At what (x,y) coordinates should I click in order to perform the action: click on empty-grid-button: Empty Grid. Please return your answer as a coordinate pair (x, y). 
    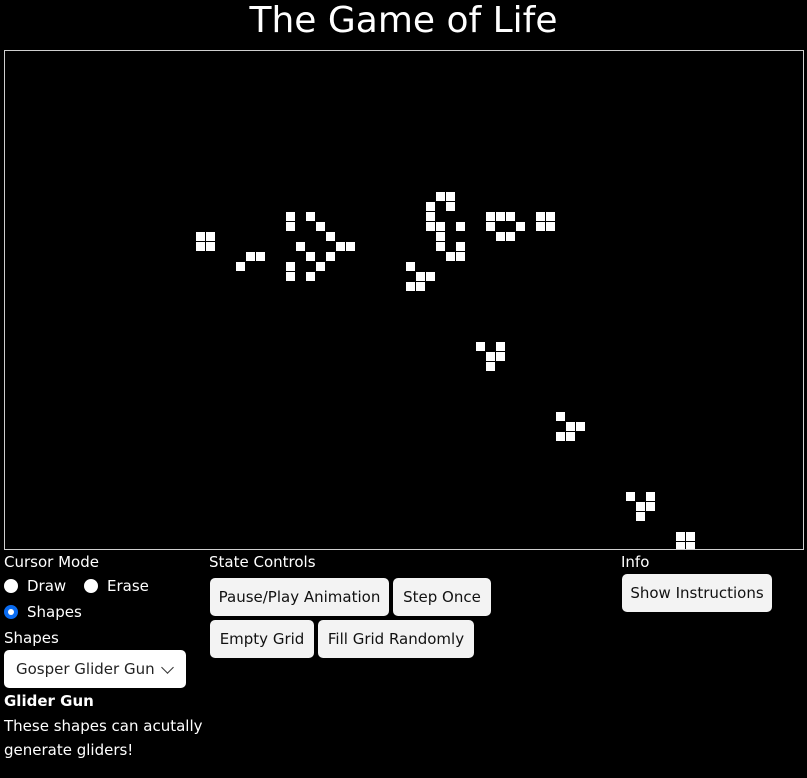
    Looking at the image, I should click on (262, 639).